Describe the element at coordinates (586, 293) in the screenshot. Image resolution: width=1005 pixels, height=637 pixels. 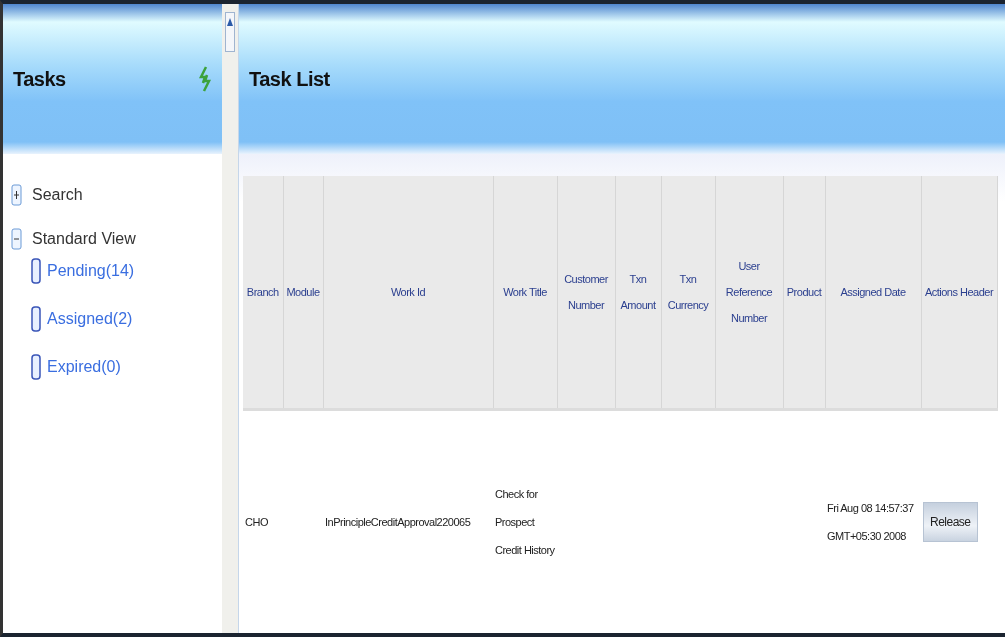
I see `column-header: Customer Number` at that location.